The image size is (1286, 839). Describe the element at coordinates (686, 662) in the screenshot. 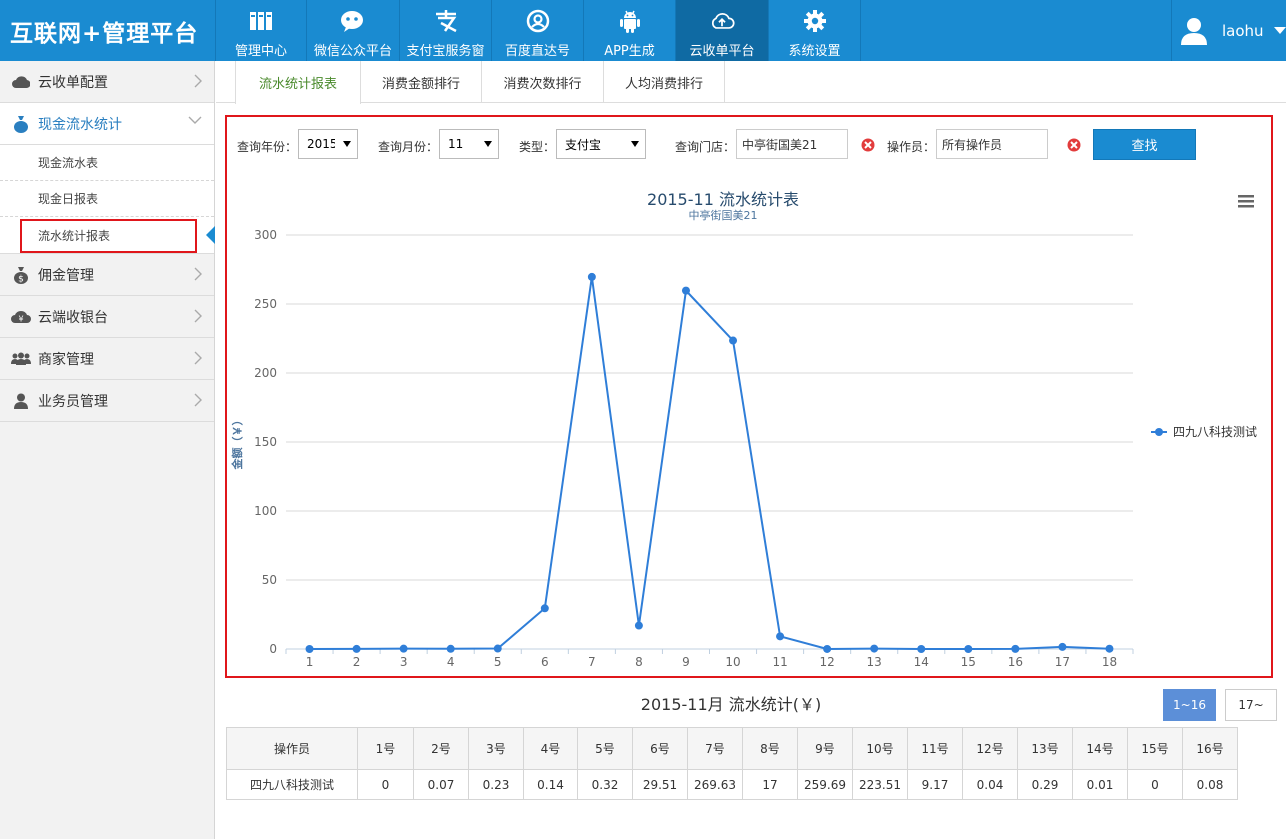

I see `x-tick-label: 9` at that location.